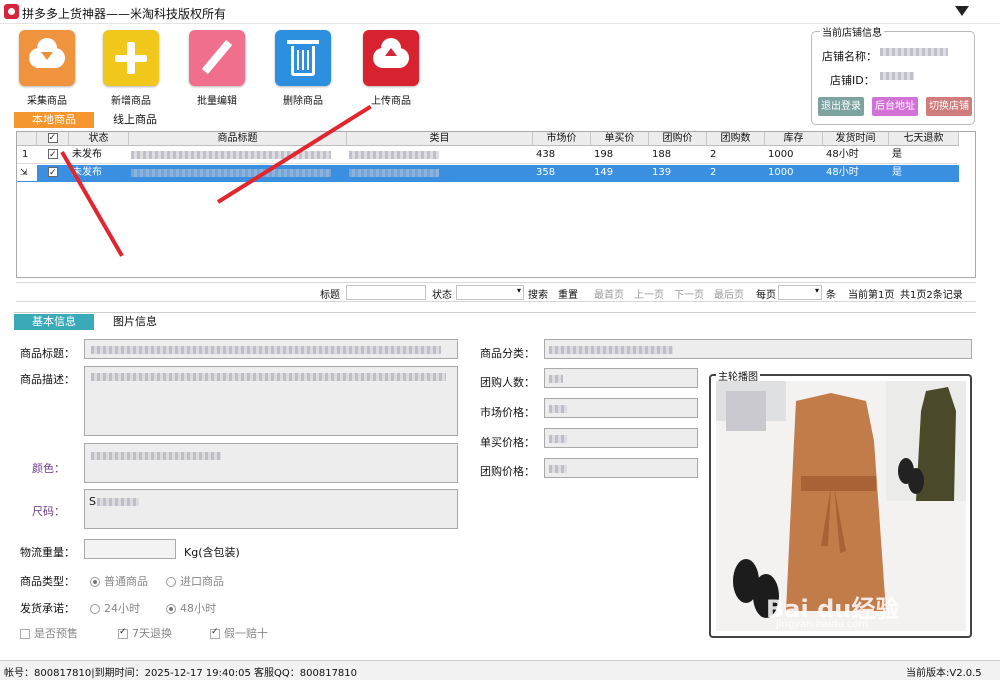 This screenshot has width=1000, height=680. I want to click on group-people-field, so click(621, 378).